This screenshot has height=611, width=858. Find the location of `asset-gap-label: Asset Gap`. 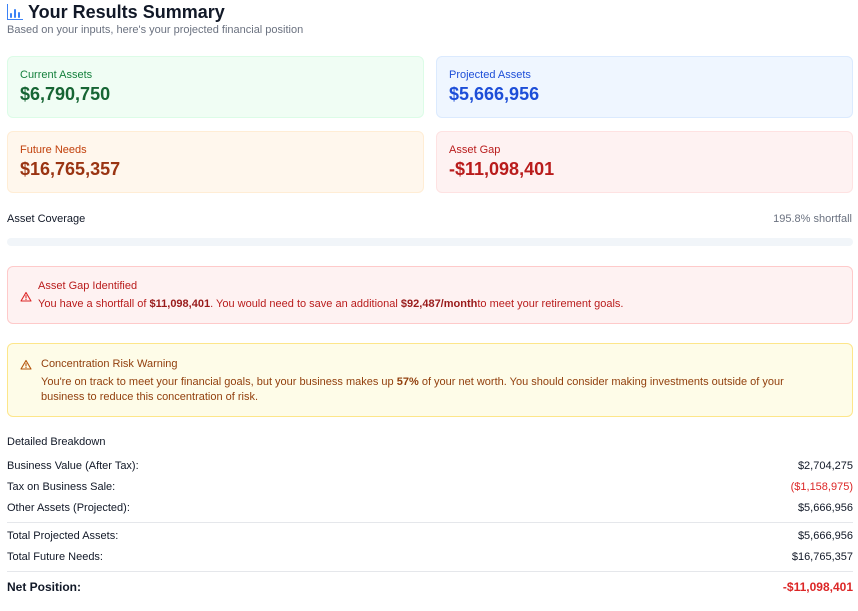

asset-gap-label: Asset Gap is located at coordinates (475, 150).